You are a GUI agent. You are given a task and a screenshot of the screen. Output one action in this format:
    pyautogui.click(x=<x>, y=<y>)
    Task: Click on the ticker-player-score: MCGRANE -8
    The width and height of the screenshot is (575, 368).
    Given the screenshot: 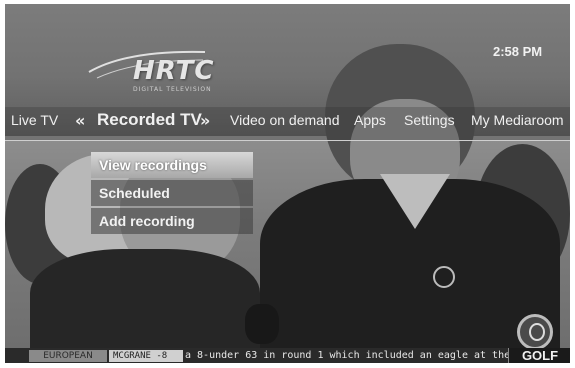 What is the action you would take?
    pyautogui.click(x=146, y=356)
    